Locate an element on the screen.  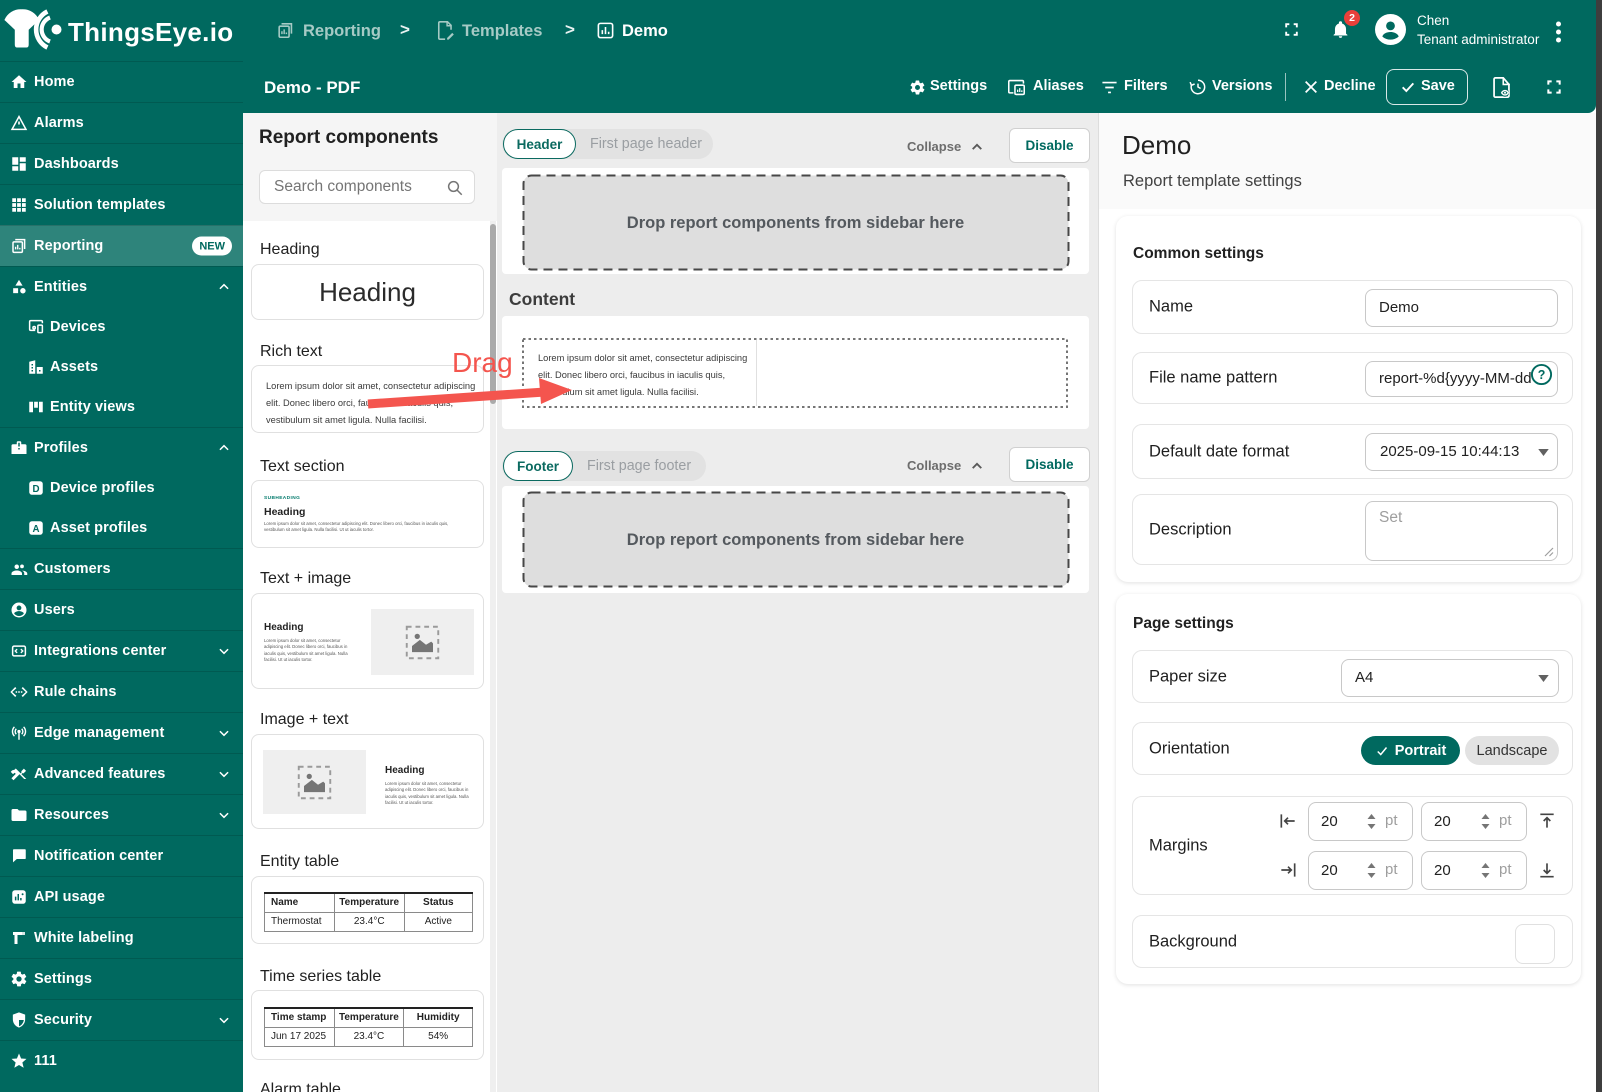
svg-text: D is located at coordinates (35, 489).